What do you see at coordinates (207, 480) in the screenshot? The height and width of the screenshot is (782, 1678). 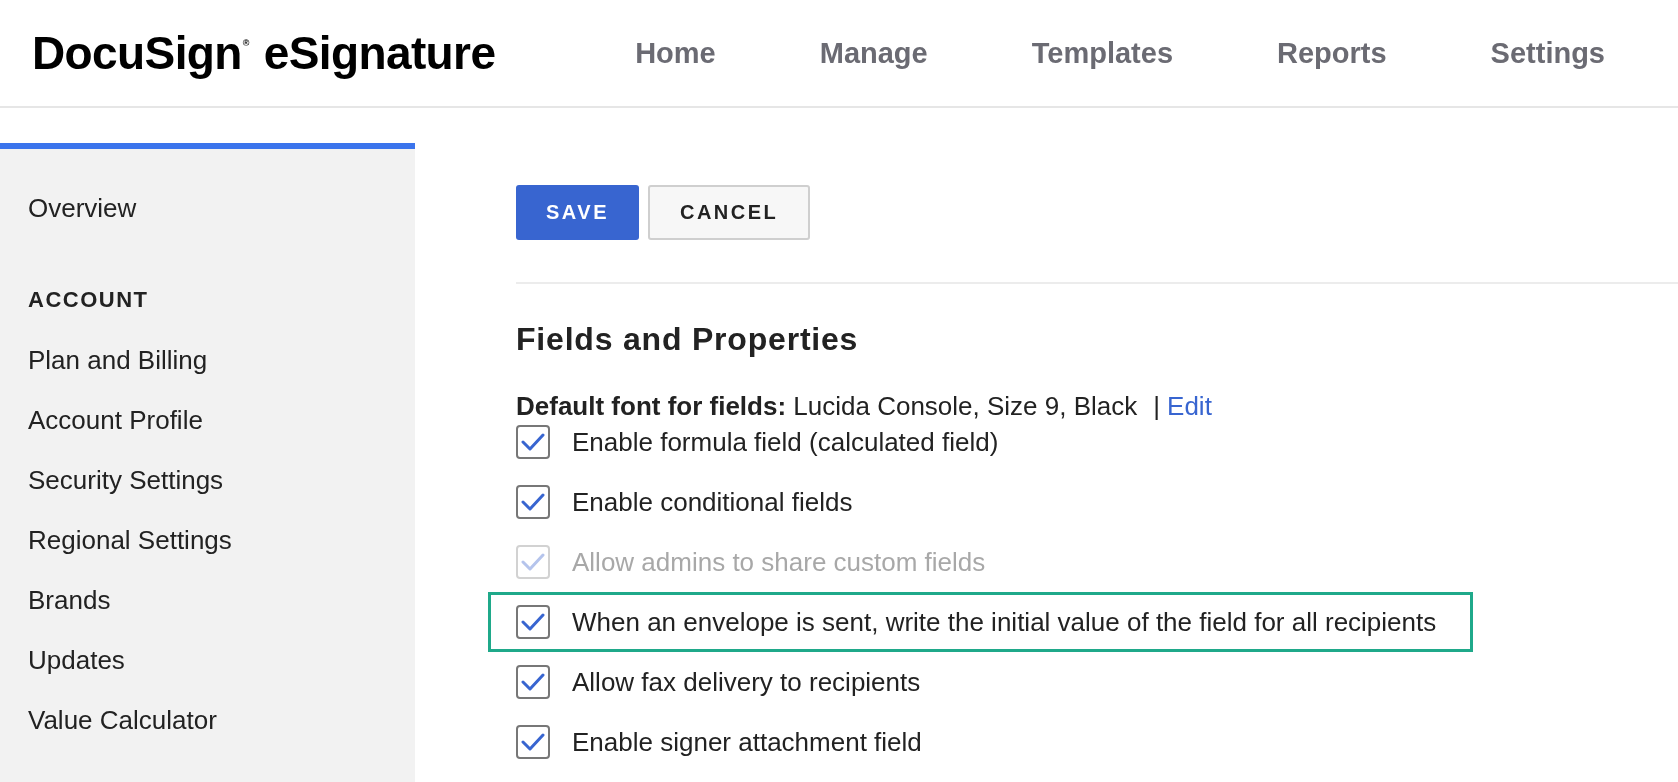 I see `sidebar-item: Security Settings` at bounding box center [207, 480].